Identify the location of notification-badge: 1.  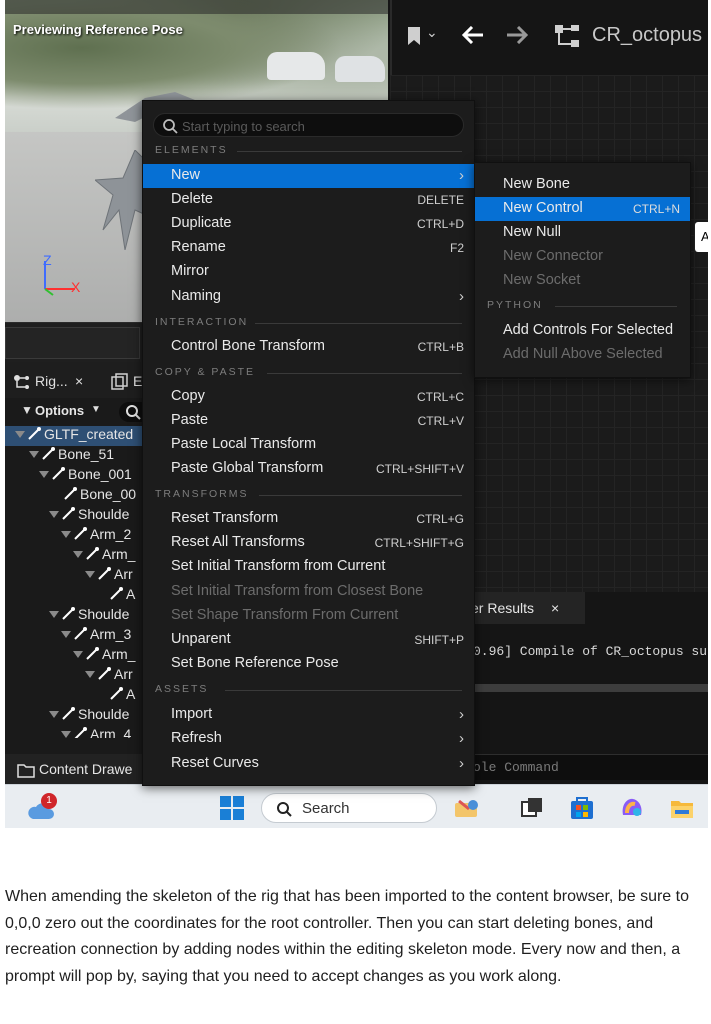
(49, 801).